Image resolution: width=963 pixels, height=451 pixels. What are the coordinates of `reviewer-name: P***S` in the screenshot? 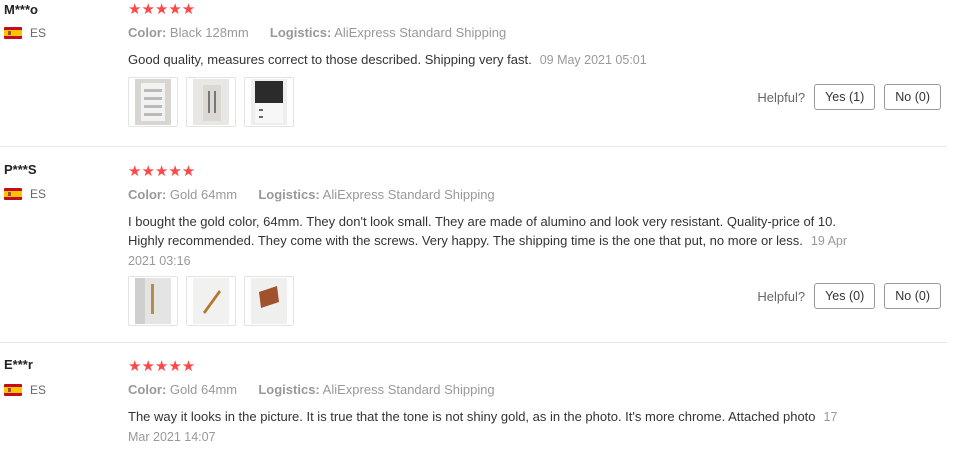 It's located at (20, 169).